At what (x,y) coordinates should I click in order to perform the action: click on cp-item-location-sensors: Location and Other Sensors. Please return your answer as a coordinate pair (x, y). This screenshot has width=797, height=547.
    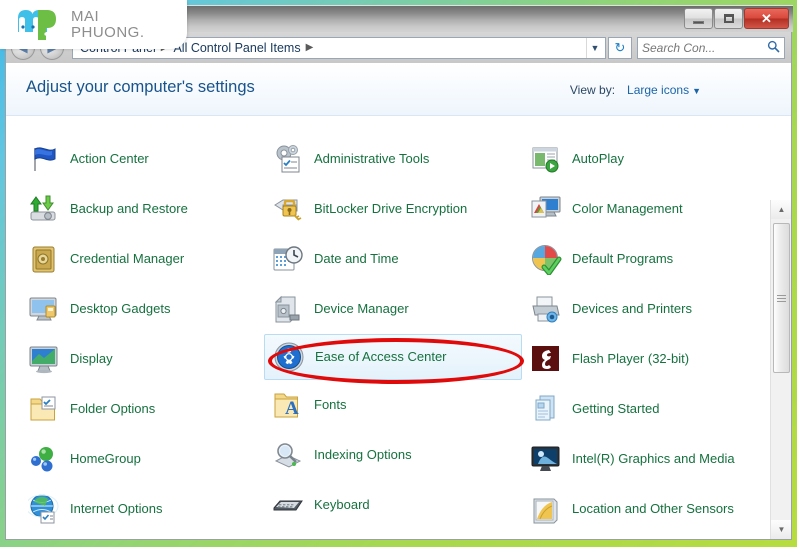
    Looking at the image, I should click on (651, 509).